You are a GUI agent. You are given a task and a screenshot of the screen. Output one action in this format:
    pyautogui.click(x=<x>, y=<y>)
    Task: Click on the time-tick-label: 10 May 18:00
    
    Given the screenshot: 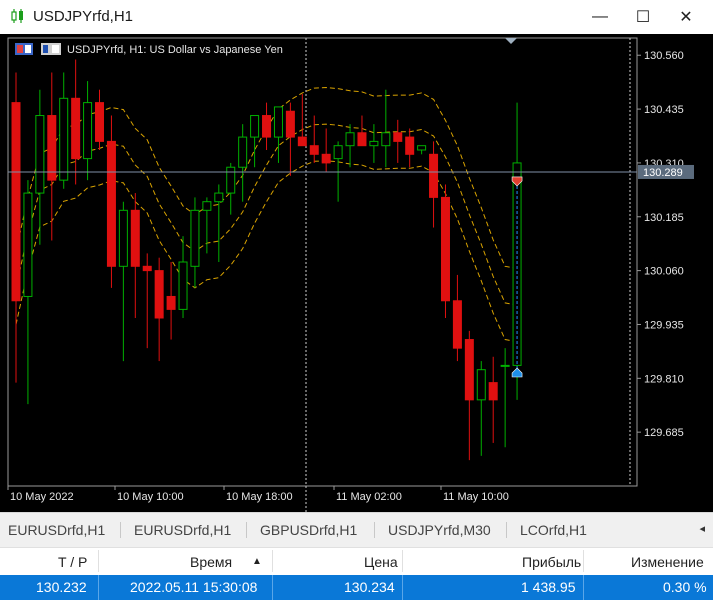 What is the action you would take?
    pyautogui.click(x=259, y=497)
    